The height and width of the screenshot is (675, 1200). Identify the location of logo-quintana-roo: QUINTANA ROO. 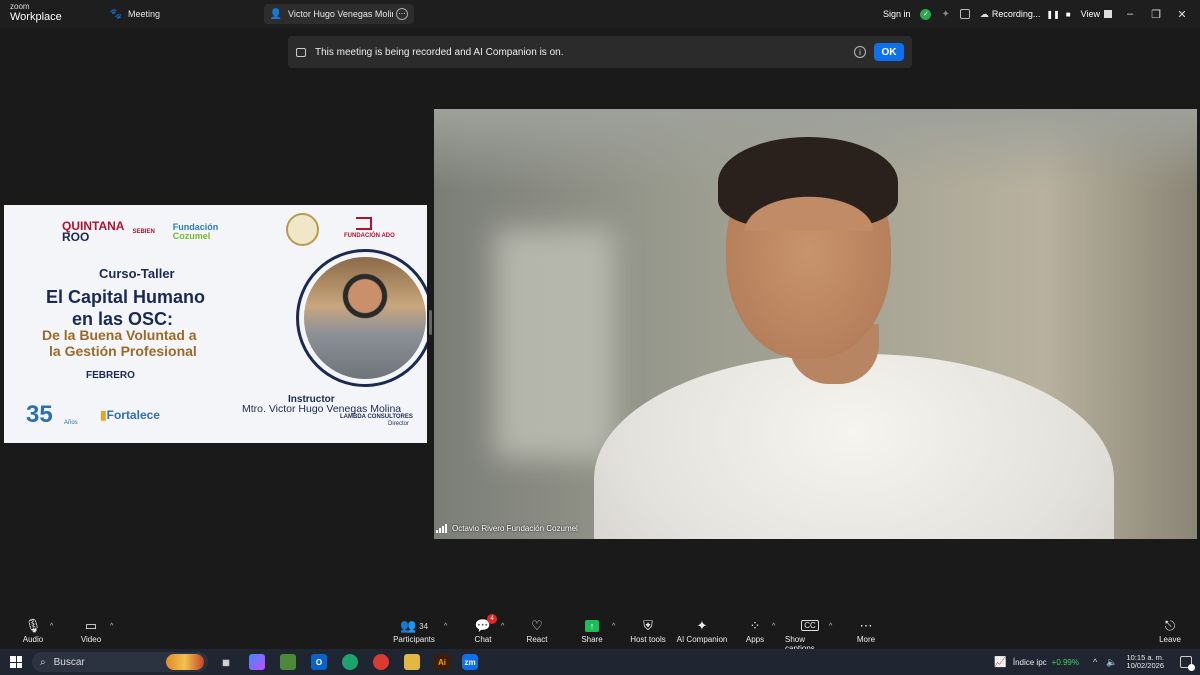
(93, 232).